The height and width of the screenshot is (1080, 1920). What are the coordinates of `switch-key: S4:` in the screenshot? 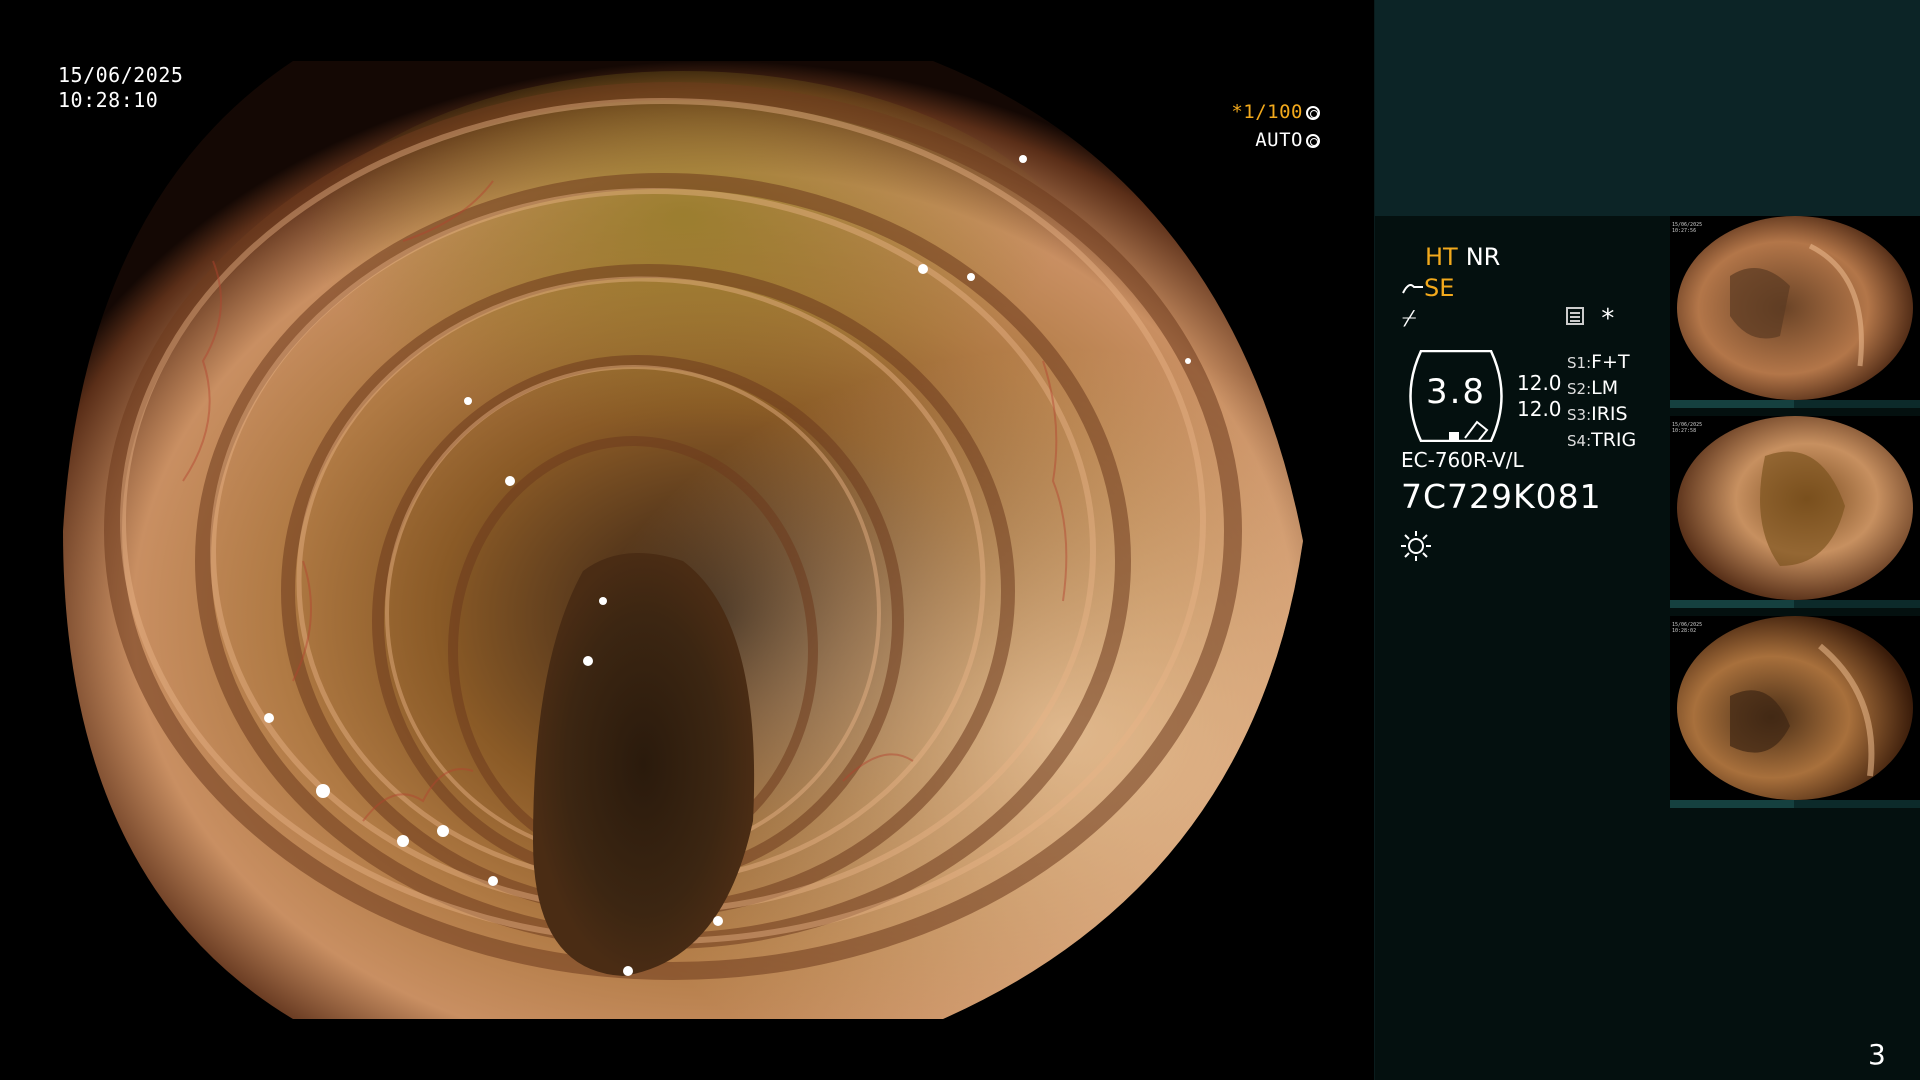 It's located at (1579, 441).